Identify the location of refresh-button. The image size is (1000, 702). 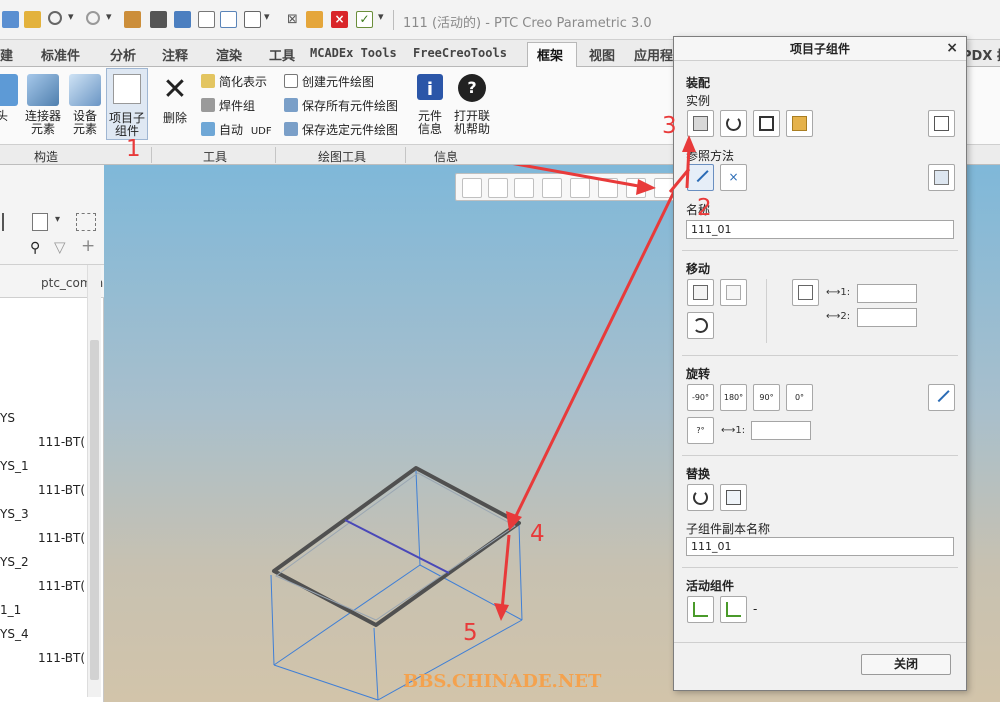
(733, 123).